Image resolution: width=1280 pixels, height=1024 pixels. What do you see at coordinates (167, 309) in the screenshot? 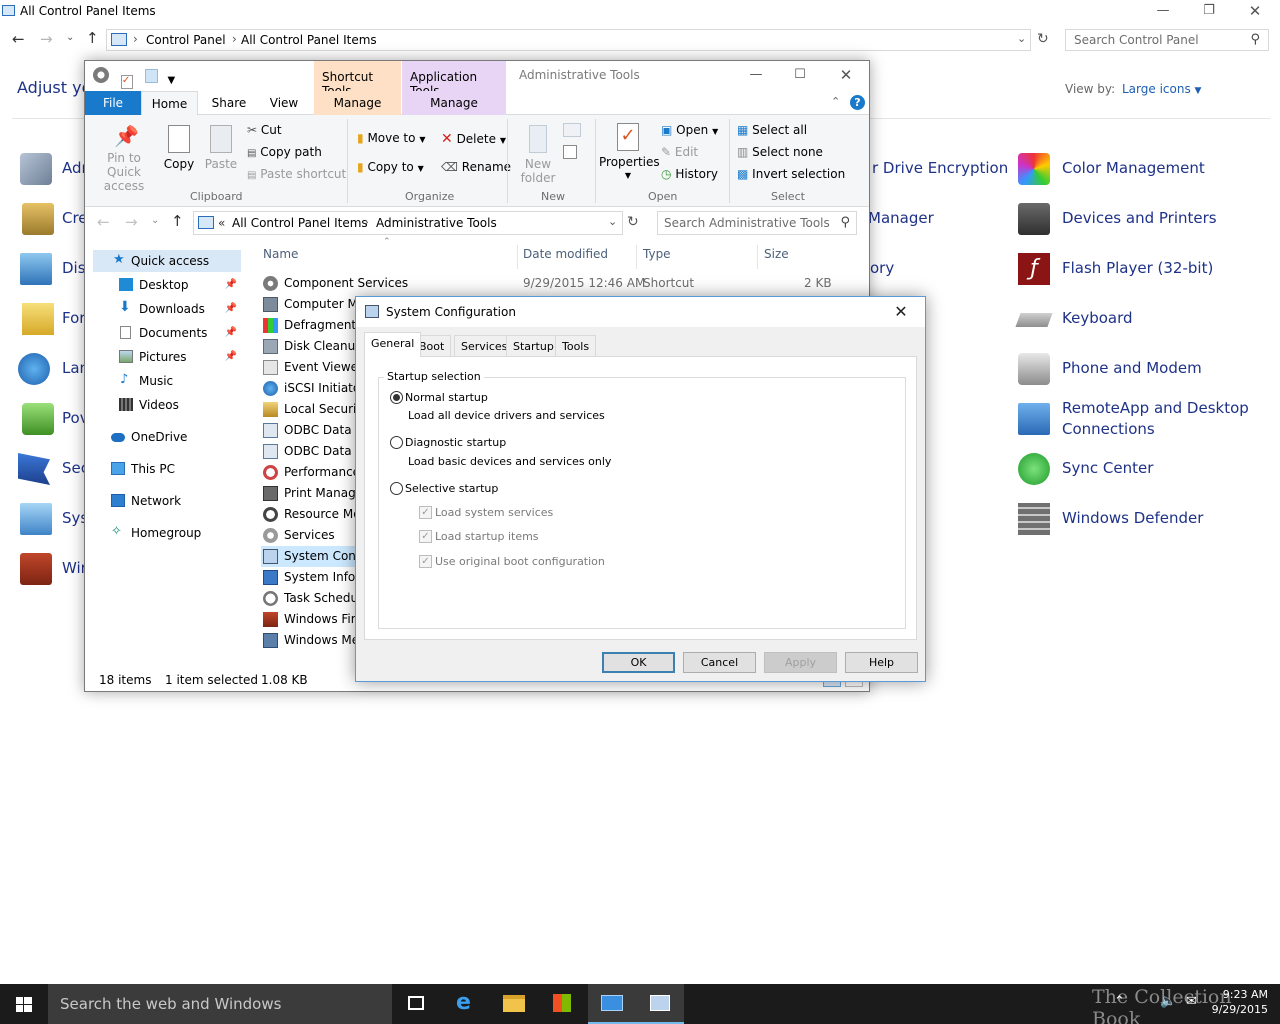
I see `nav-downloads: ⬇ Downloads 📌` at bounding box center [167, 309].